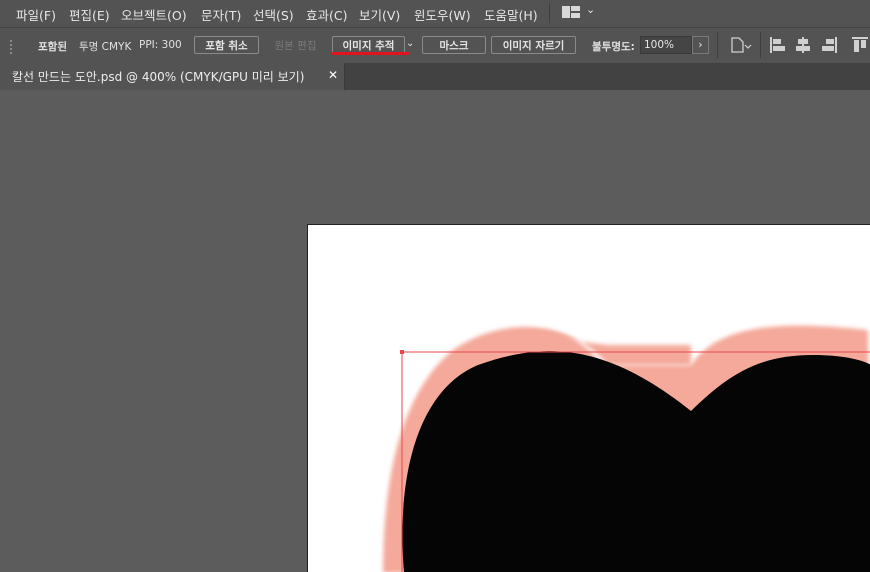 Image resolution: width=870 pixels, height=572 pixels. I want to click on close-icon: ✕, so click(333, 75).